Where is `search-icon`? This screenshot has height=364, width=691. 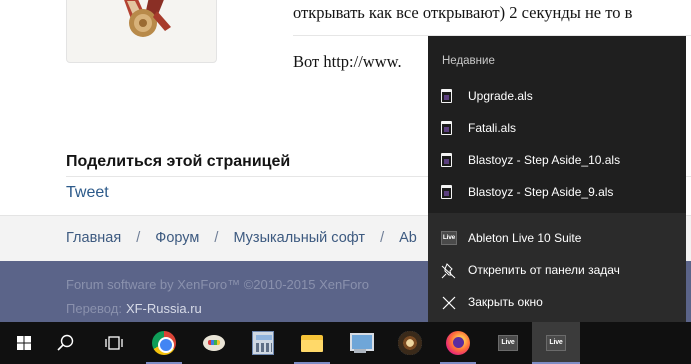 search-icon is located at coordinates (65, 342).